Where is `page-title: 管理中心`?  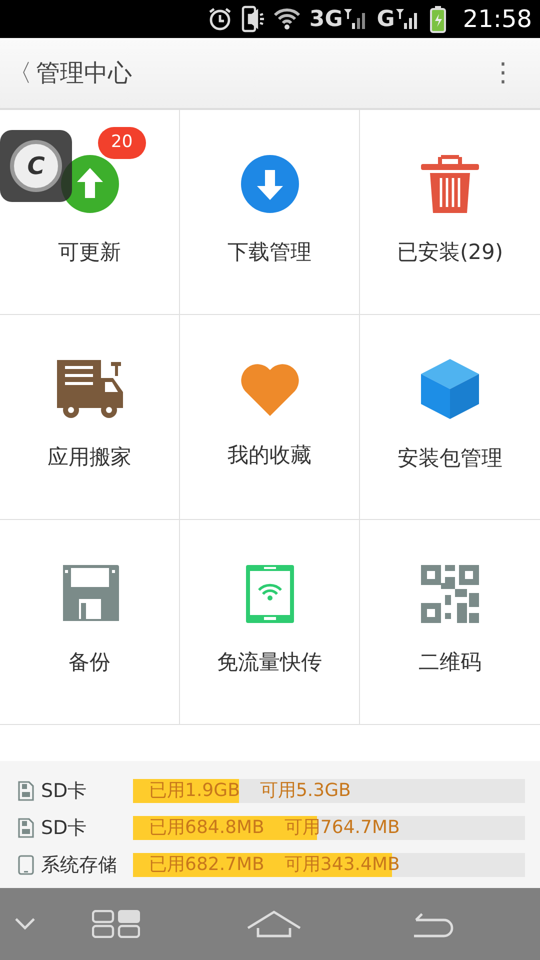
page-title: 管理中心 is located at coordinates (84, 73).